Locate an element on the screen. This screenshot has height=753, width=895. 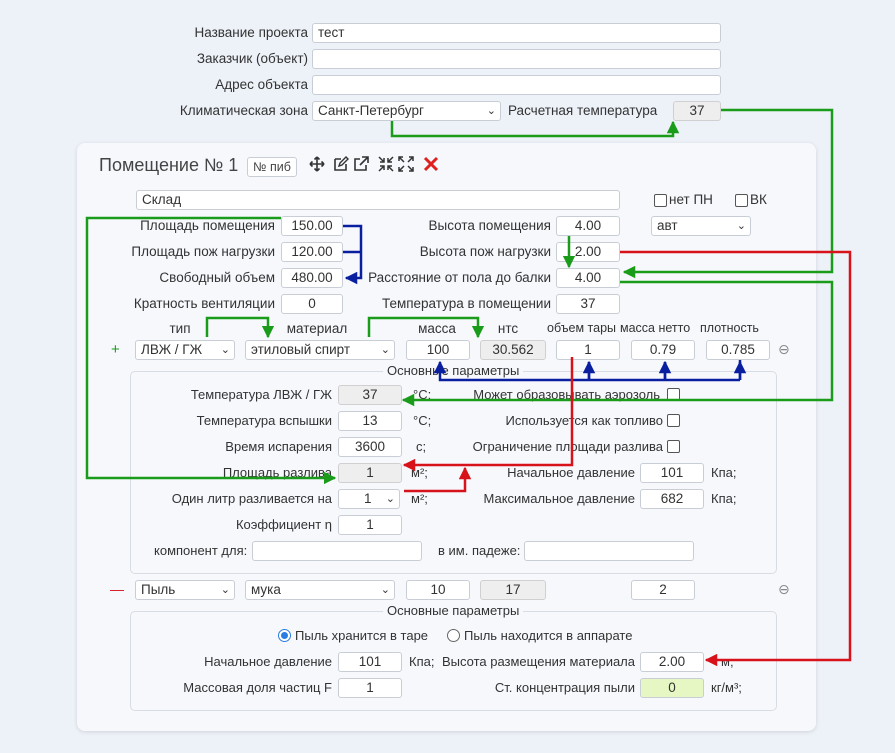
room-temp-label: Температура в помещении is located at coordinates (466, 303).